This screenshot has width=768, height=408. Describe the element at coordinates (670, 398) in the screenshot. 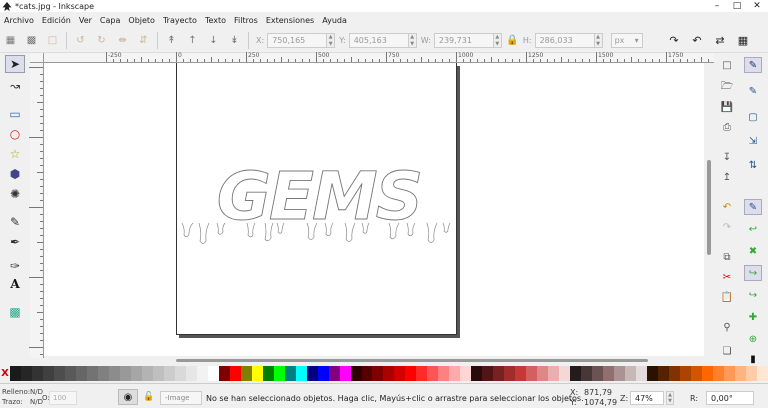

I see `zoom-spinner: ▲ ▼` at that location.